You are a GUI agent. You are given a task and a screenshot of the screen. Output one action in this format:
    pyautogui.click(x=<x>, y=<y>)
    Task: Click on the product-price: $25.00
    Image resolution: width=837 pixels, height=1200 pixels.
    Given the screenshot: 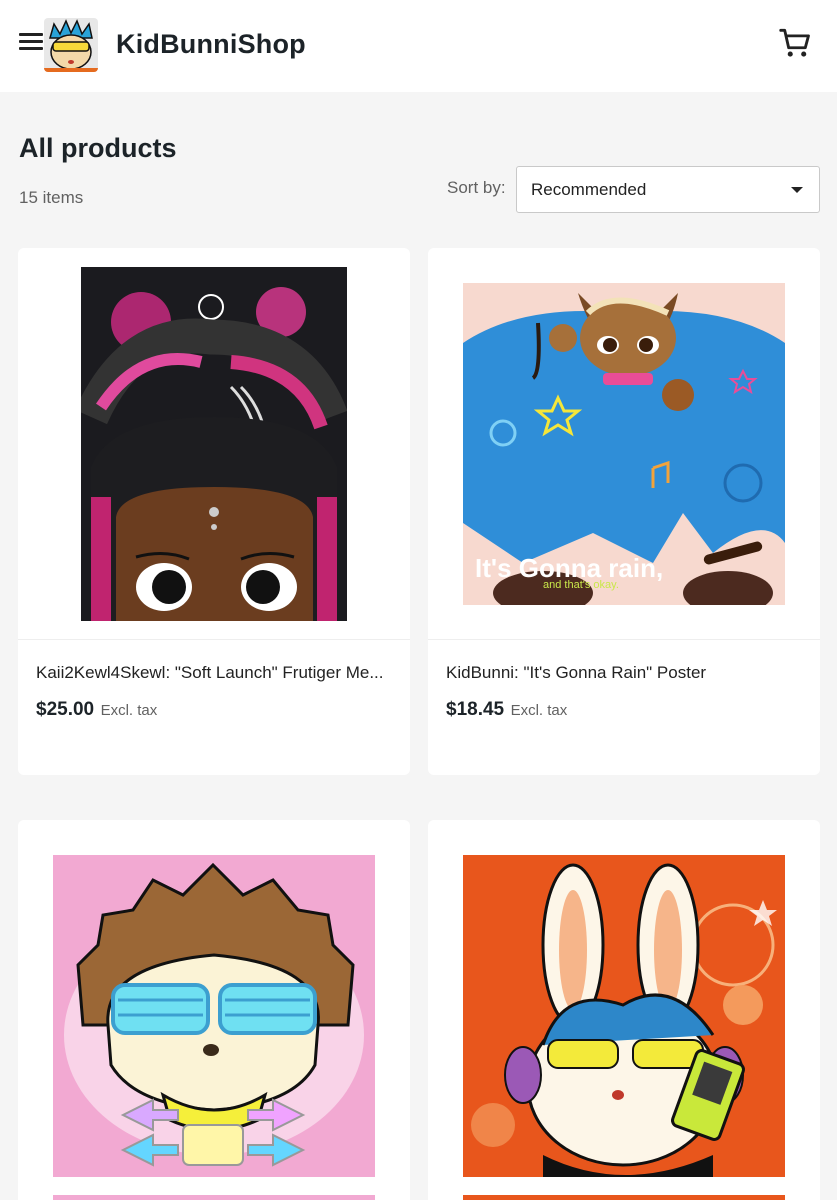 What is the action you would take?
    pyautogui.click(x=65, y=709)
    